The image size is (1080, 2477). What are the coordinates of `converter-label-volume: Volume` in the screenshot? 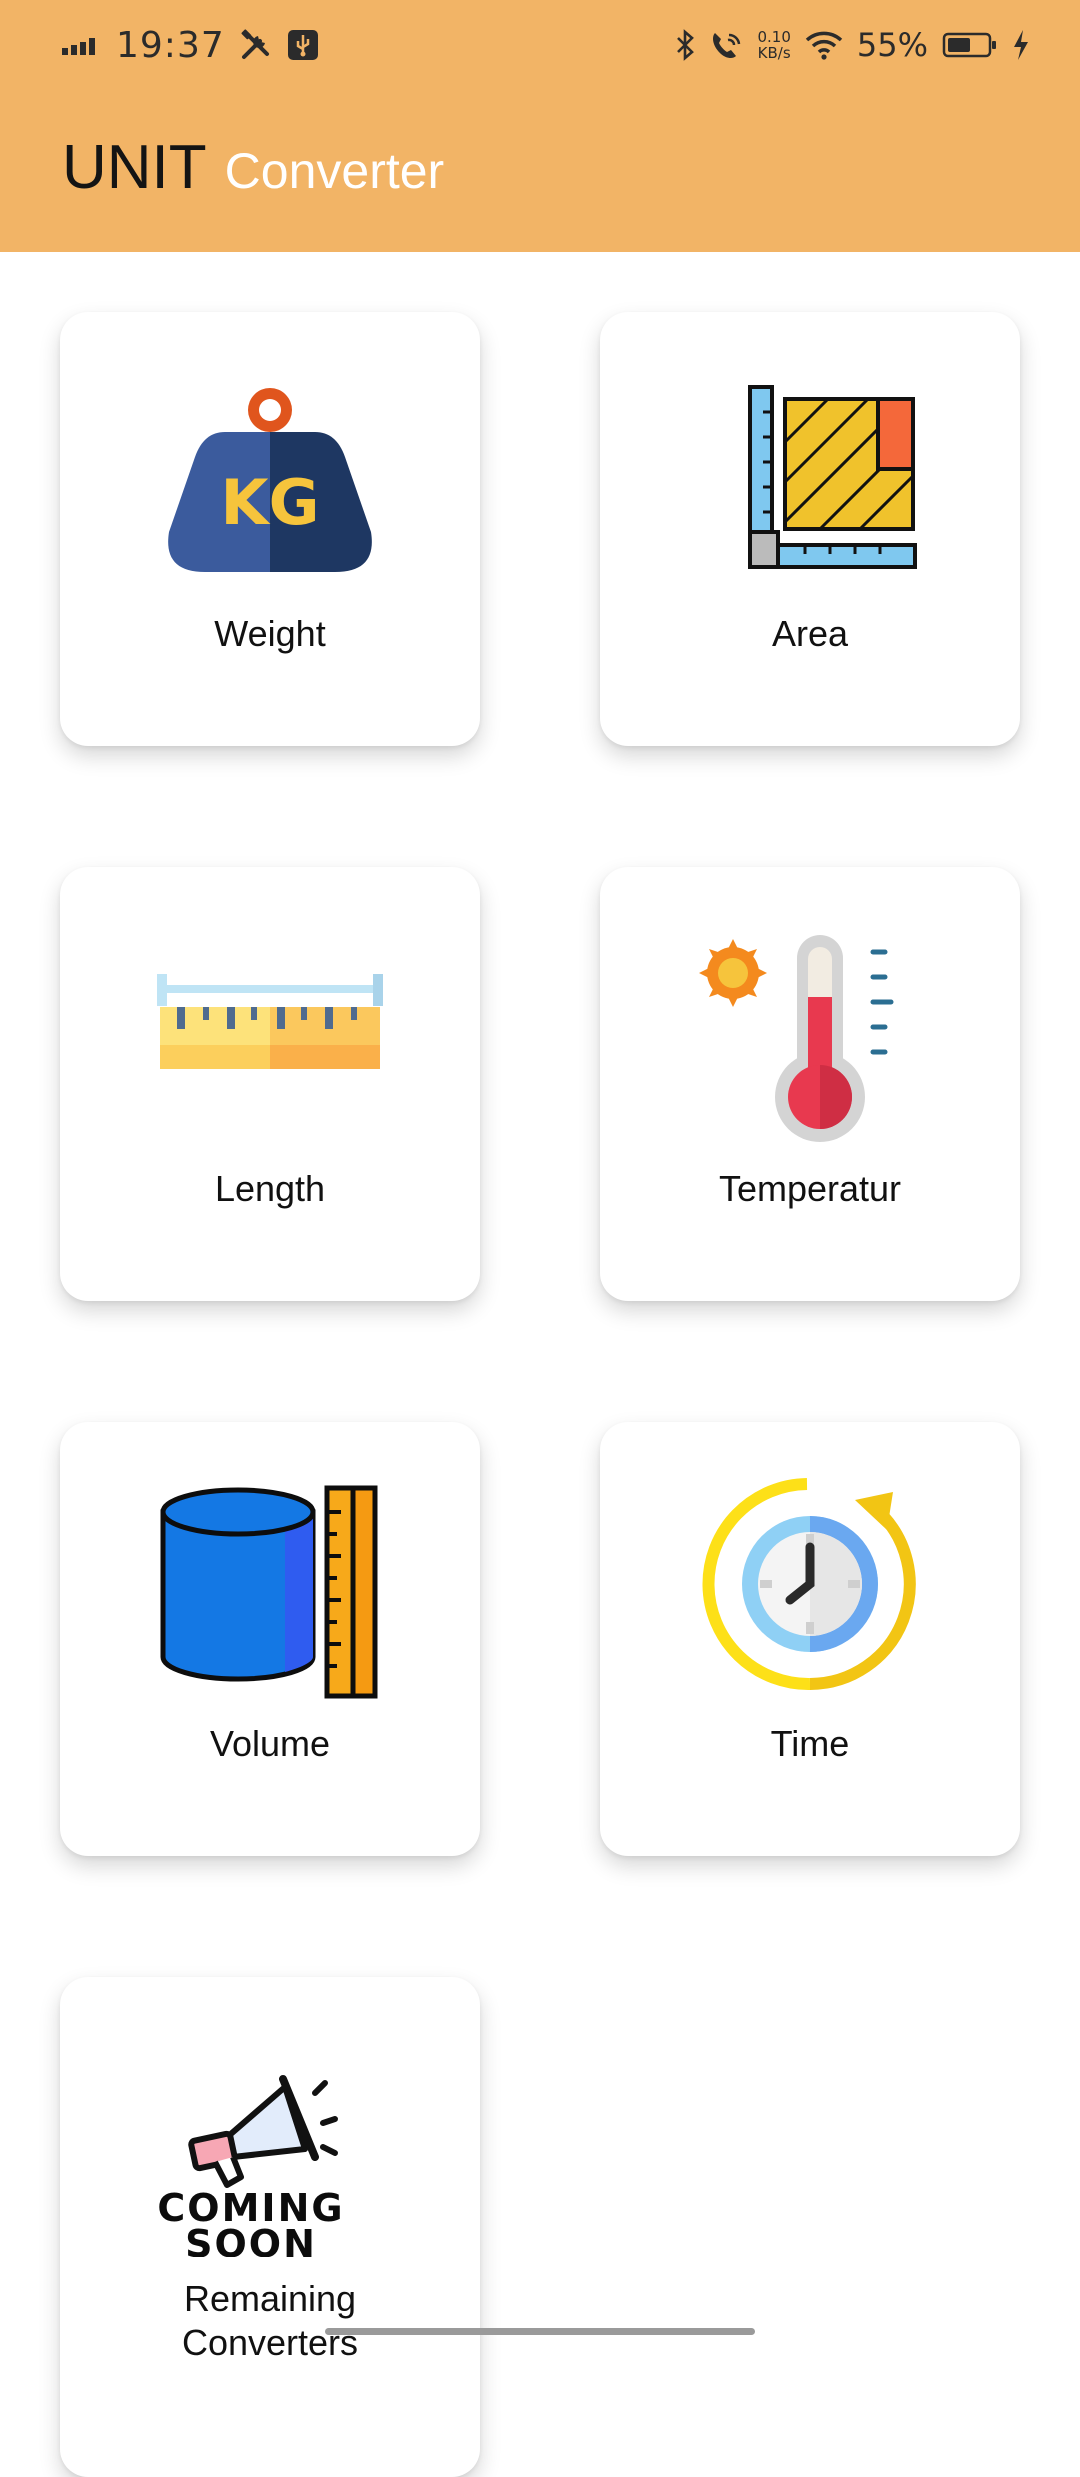 It's located at (270, 1743).